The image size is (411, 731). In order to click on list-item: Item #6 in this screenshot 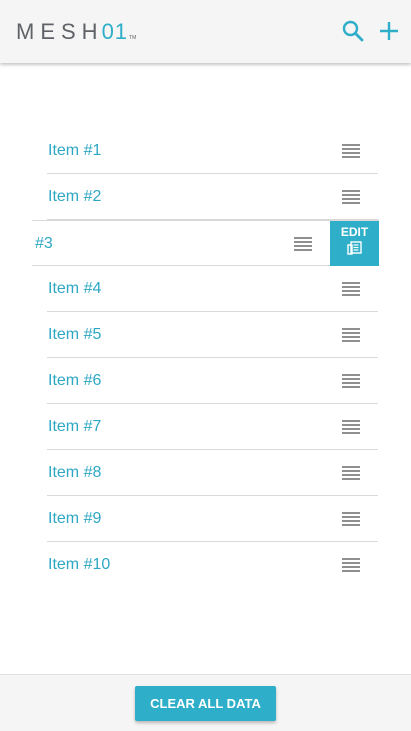, I will do `click(212, 381)`.